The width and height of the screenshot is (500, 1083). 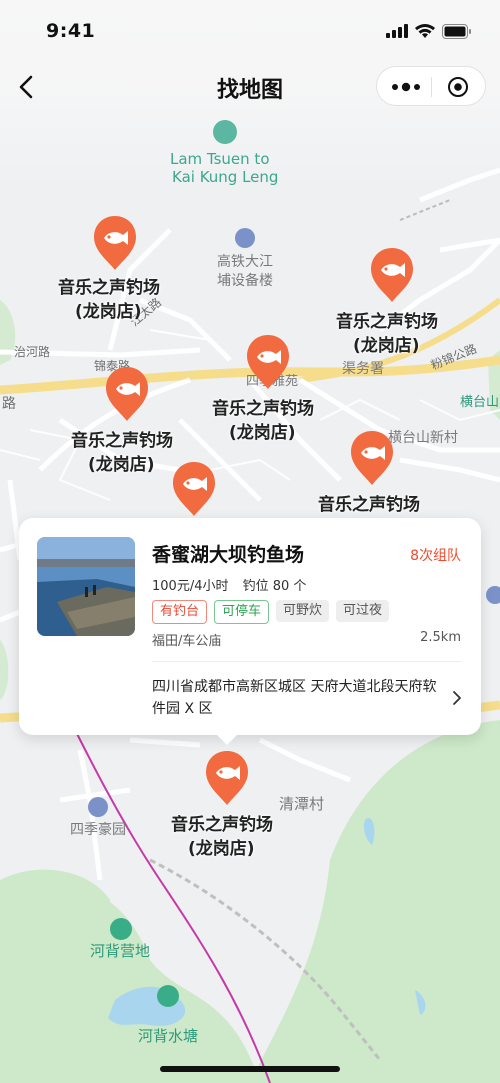 I want to click on venue-address: 四川省成都市高新区城区 天府大道北段天府软件园 X 区, so click(x=297, y=698).